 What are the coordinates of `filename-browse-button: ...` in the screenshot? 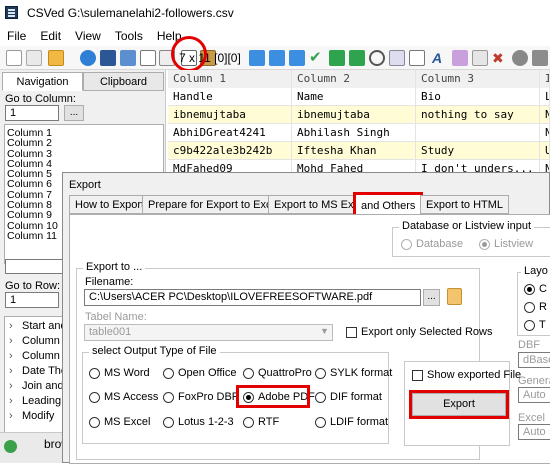 It's located at (431, 297).